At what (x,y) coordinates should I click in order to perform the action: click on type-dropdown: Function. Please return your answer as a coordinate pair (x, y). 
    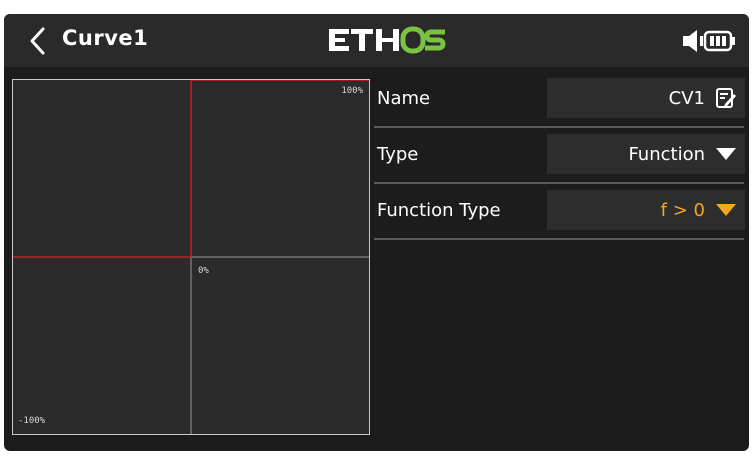
    Looking at the image, I should click on (646, 154).